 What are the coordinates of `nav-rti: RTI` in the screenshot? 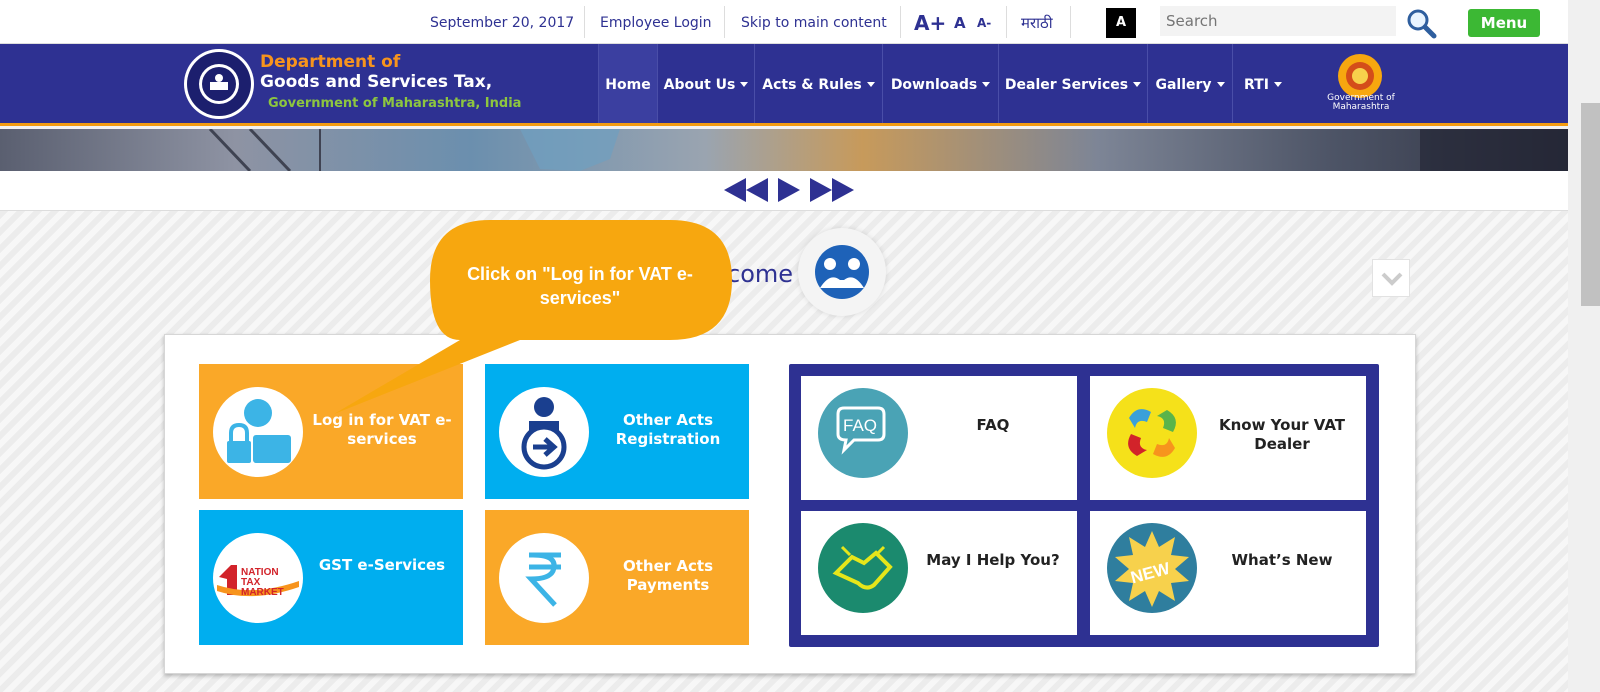 It's located at (1263, 83).